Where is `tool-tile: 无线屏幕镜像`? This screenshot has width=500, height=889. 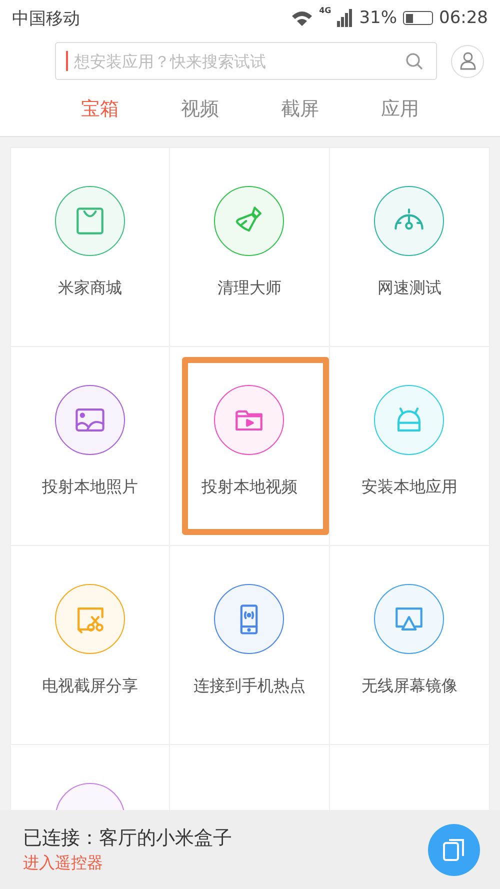
tool-tile: 无线屏幕镜像 is located at coordinates (409, 645).